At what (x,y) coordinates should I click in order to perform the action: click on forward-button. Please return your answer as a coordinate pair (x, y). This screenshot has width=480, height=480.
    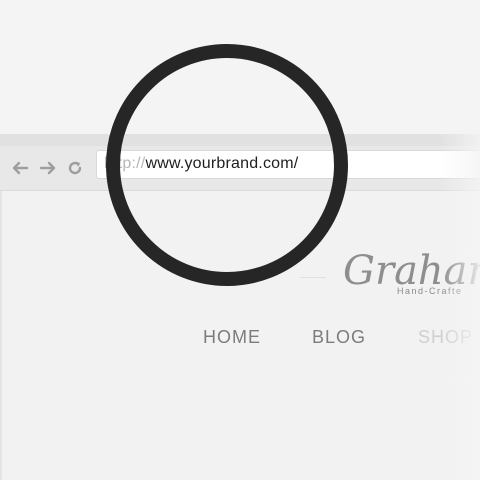
    Looking at the image, I should click on (48, 168).